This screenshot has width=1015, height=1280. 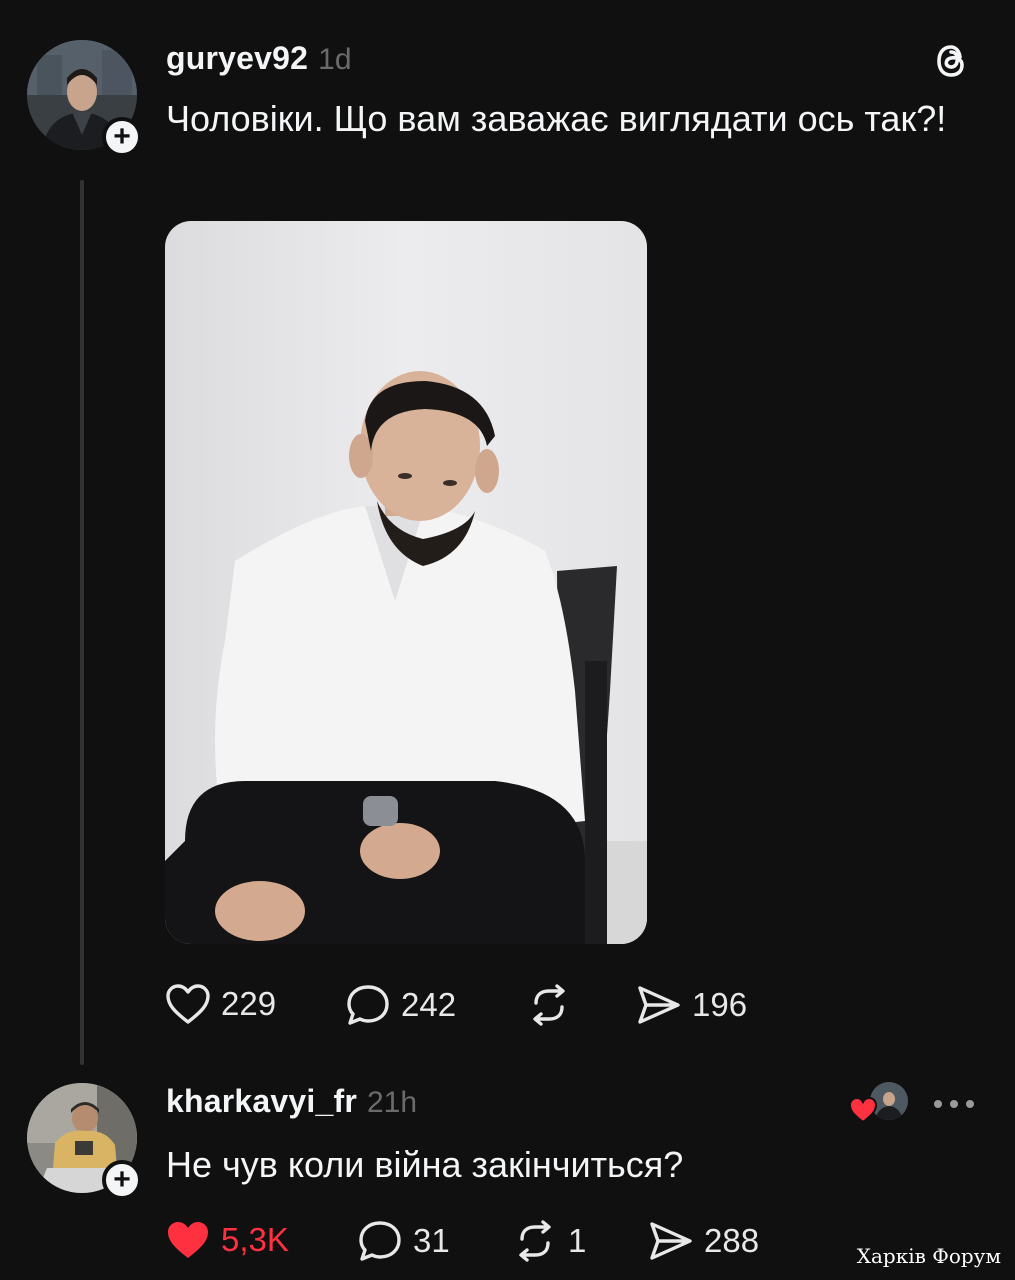 I want to click on heart-icon, so click(x=188, y=1004).